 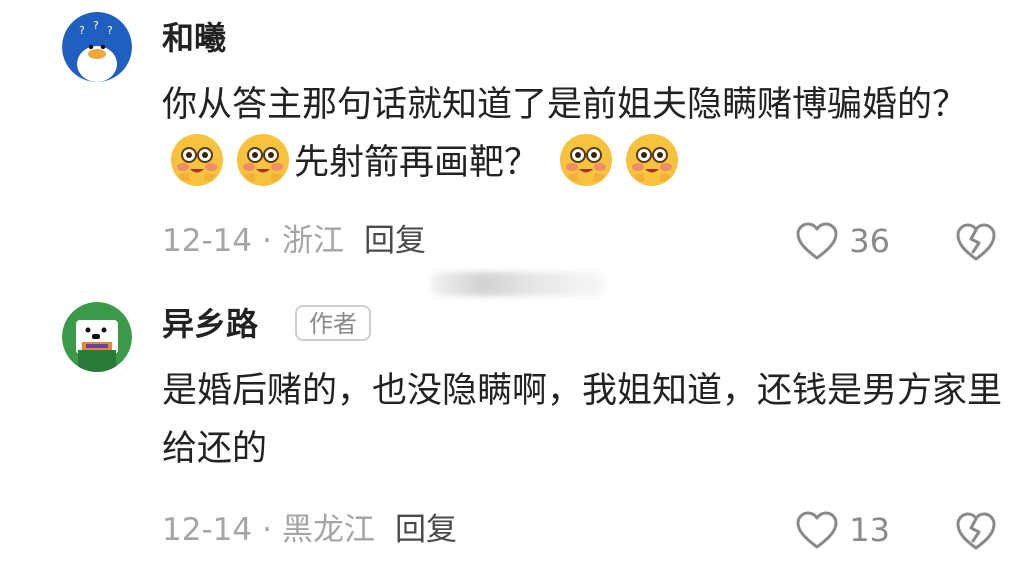 I want to click on like-button: 13, so click(x=842, y=530).